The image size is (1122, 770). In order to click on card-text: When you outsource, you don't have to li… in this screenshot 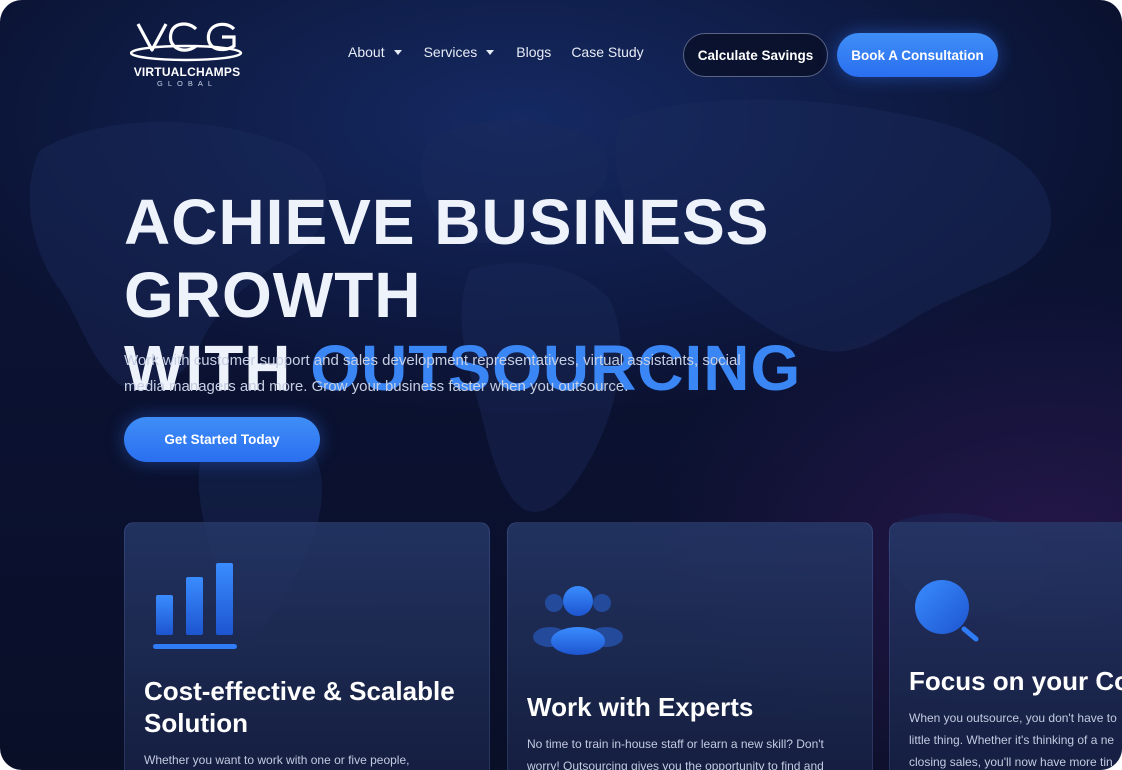, I will do `click(1013, 740)`.